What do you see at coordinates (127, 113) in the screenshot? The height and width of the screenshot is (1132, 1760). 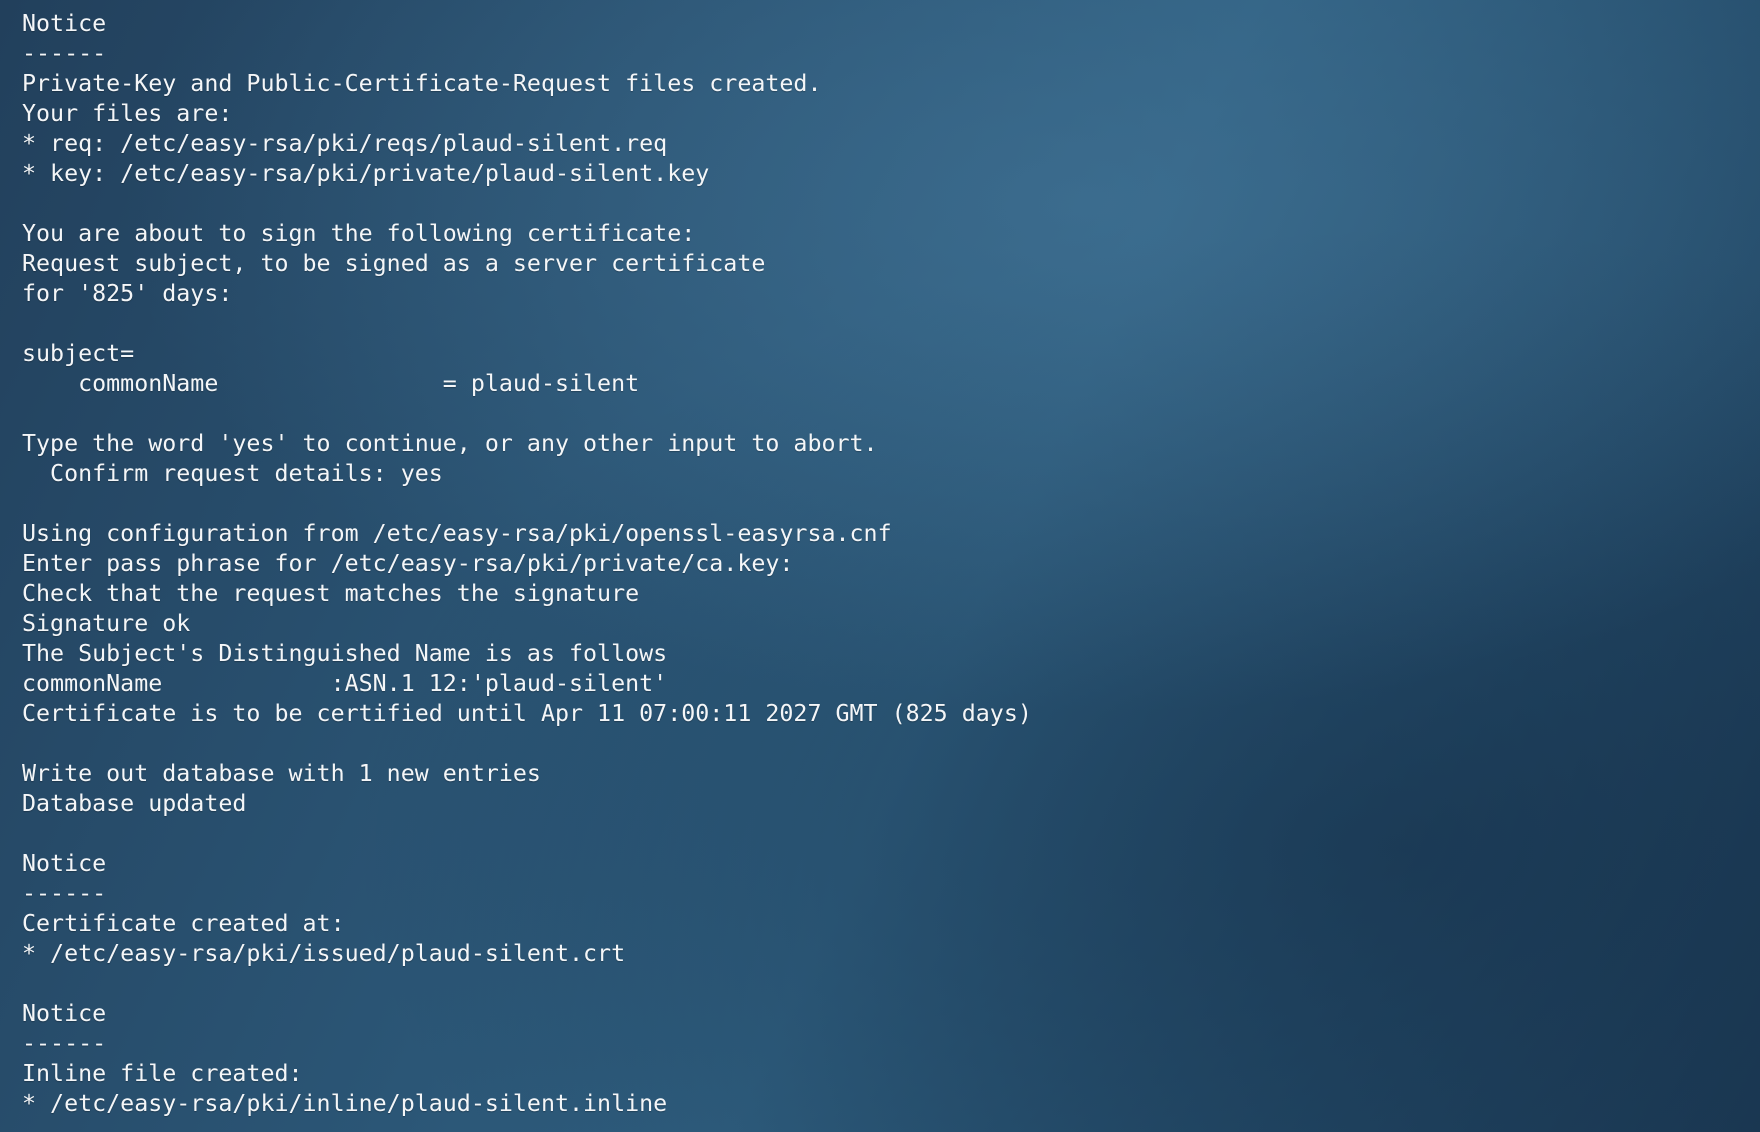 I see `output-line: Your files are:` at bounding box center [127, 113].